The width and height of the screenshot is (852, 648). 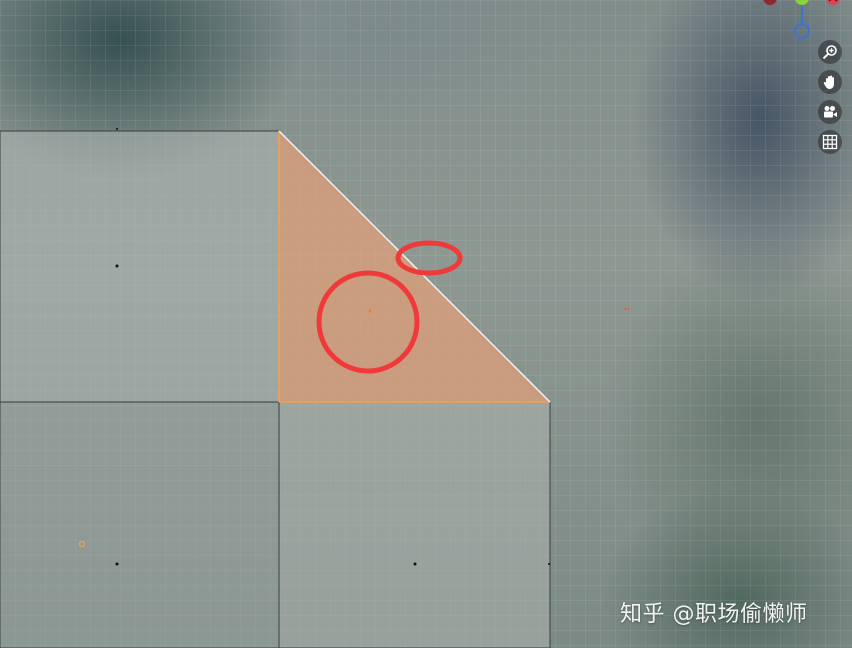 I want to click on gizmo-x-positive-icon, so click(x=833, y=2).